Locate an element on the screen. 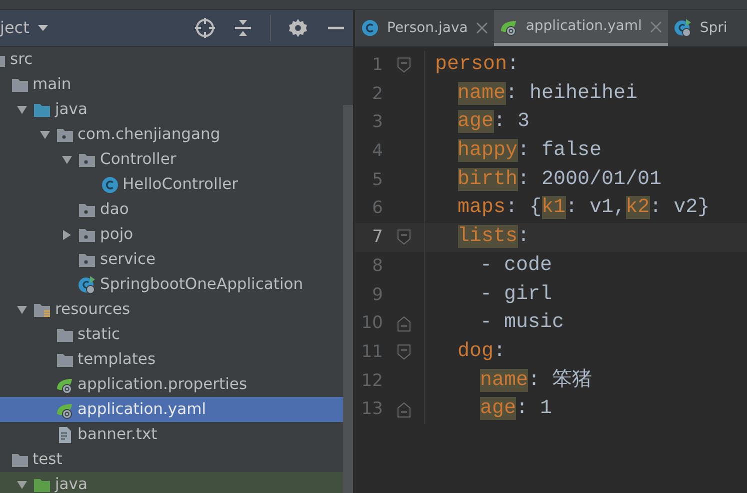 Image resolution: width=747 pixels, height=493 pixels. line-number: 12 is located at coordinates (371, 381).